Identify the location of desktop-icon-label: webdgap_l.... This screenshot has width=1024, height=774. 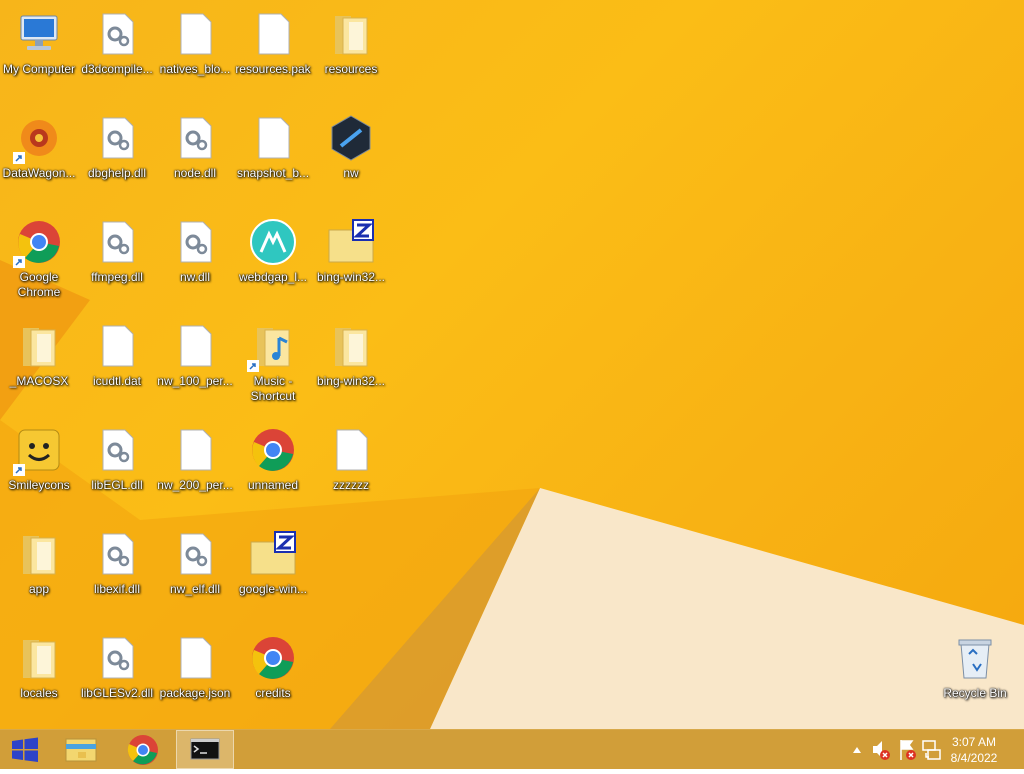
(273, 277).